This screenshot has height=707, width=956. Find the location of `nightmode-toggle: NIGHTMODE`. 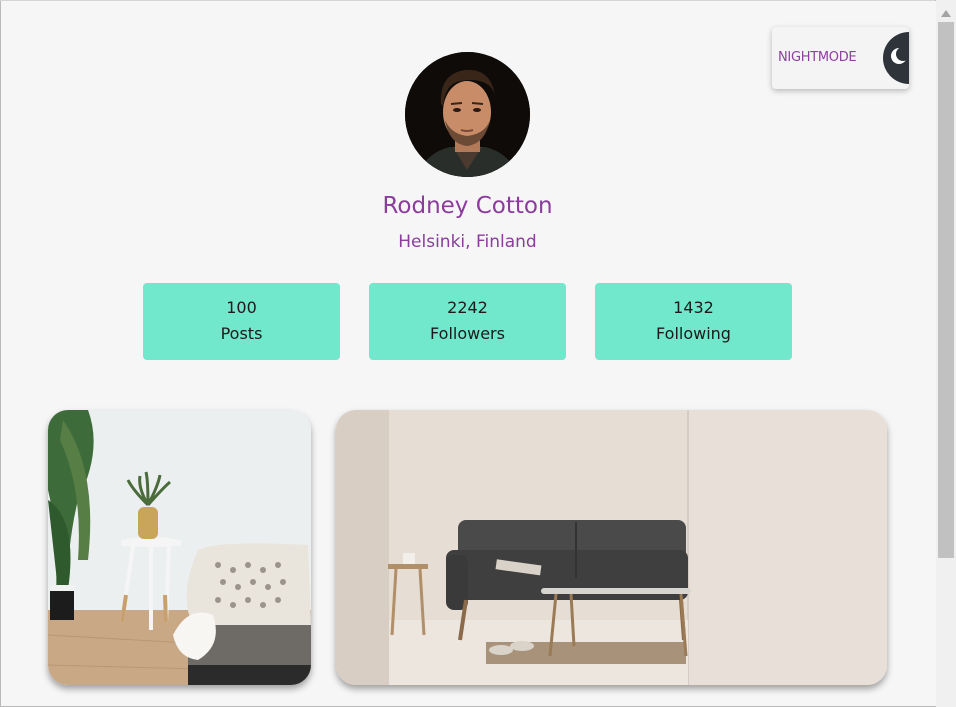

nightmode-toggle: NIGHTMODE is located at coordinates (840, 58).